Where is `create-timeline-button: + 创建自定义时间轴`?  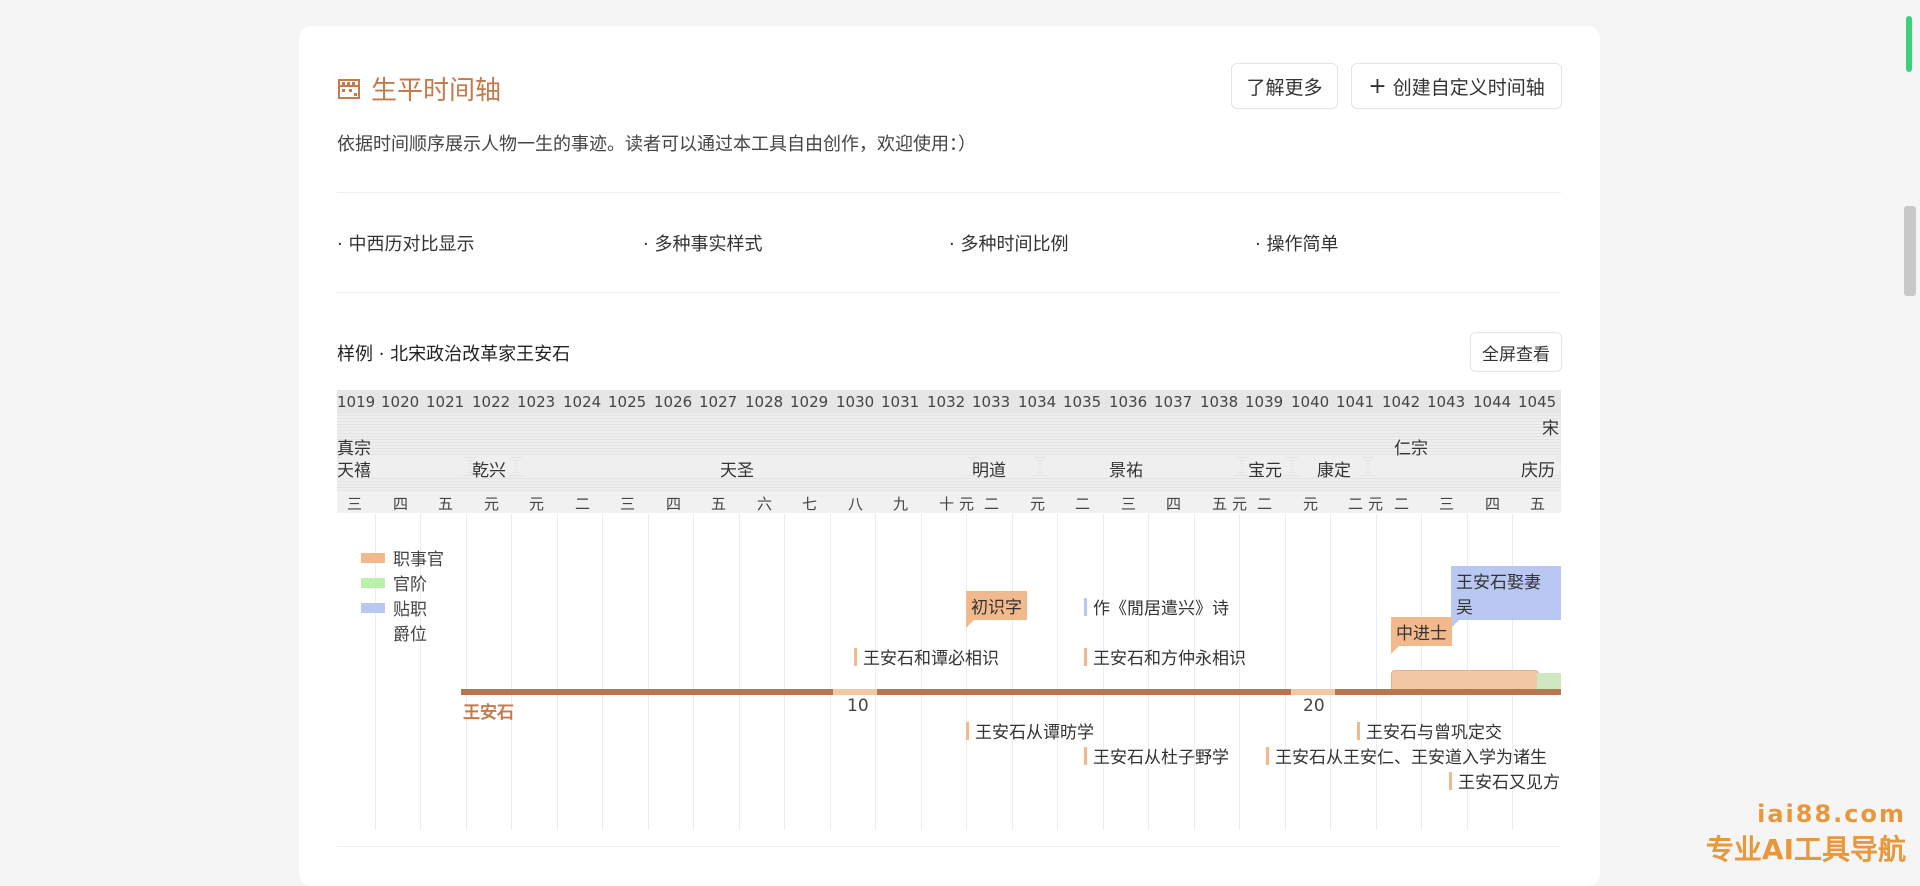
create-timeline-button: + 创建自定义时间轴 is located at coordinates (1456, 86).